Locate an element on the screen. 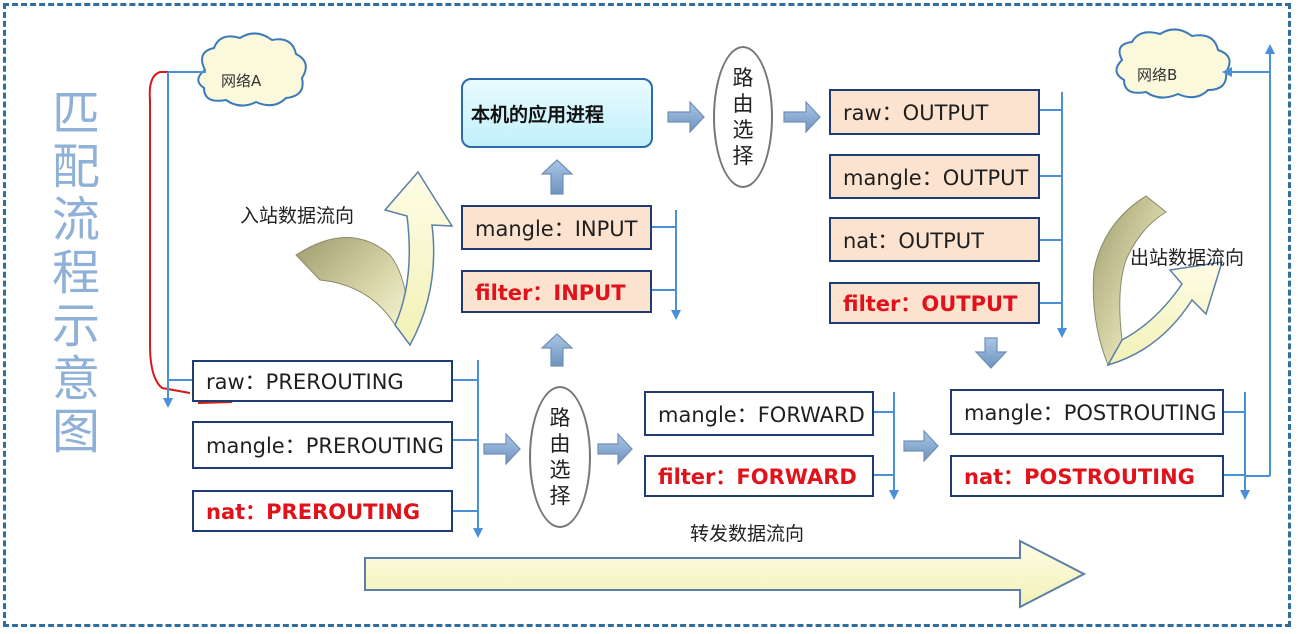  box-nat-output: nat：OUTPUT is located at coordinates (934, 239).